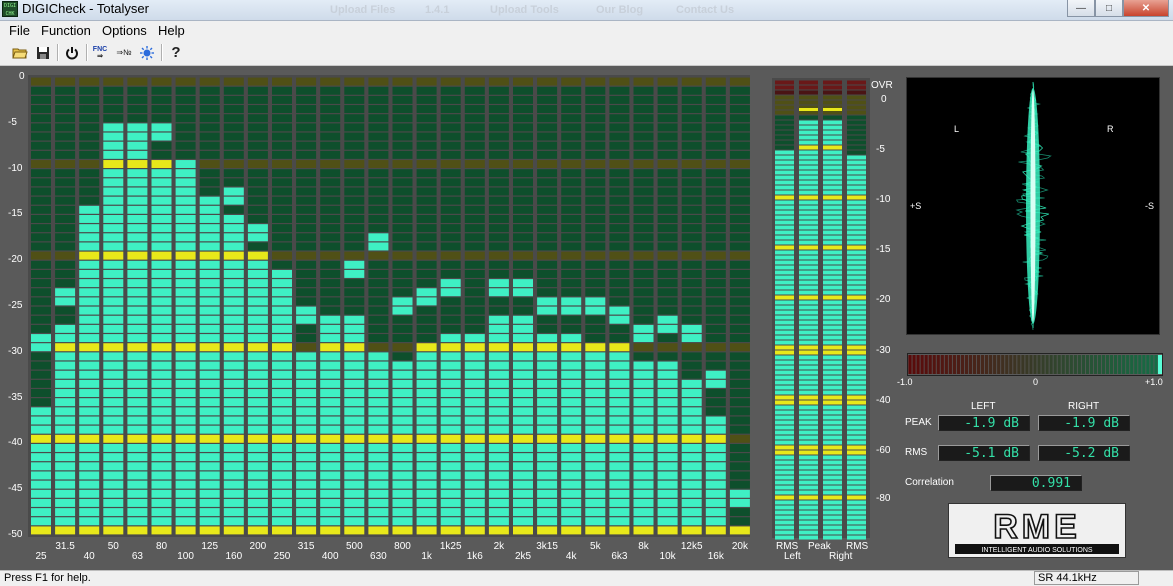  What do you see at coordinates (147, 52) in the screenshot?
I see `settings-sun-icon` at bounding box center [147, 52].